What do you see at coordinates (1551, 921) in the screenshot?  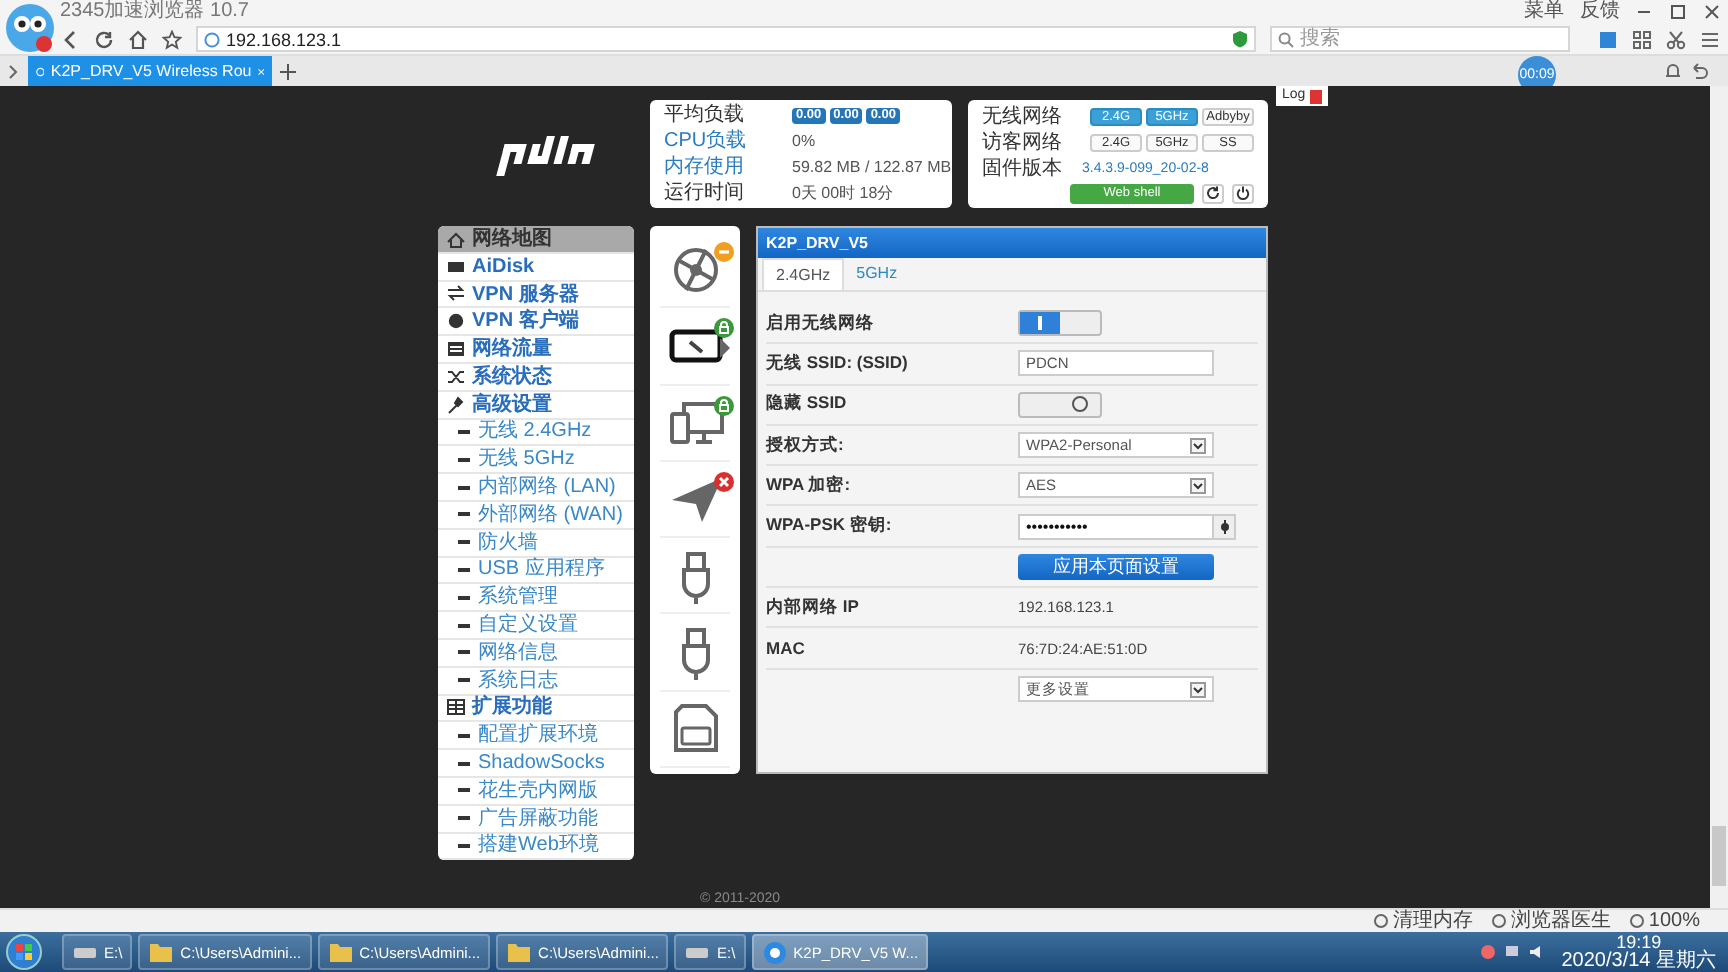 I see `browser-doctor-button: 浏览器医生` at bounding box center [1551, 921].